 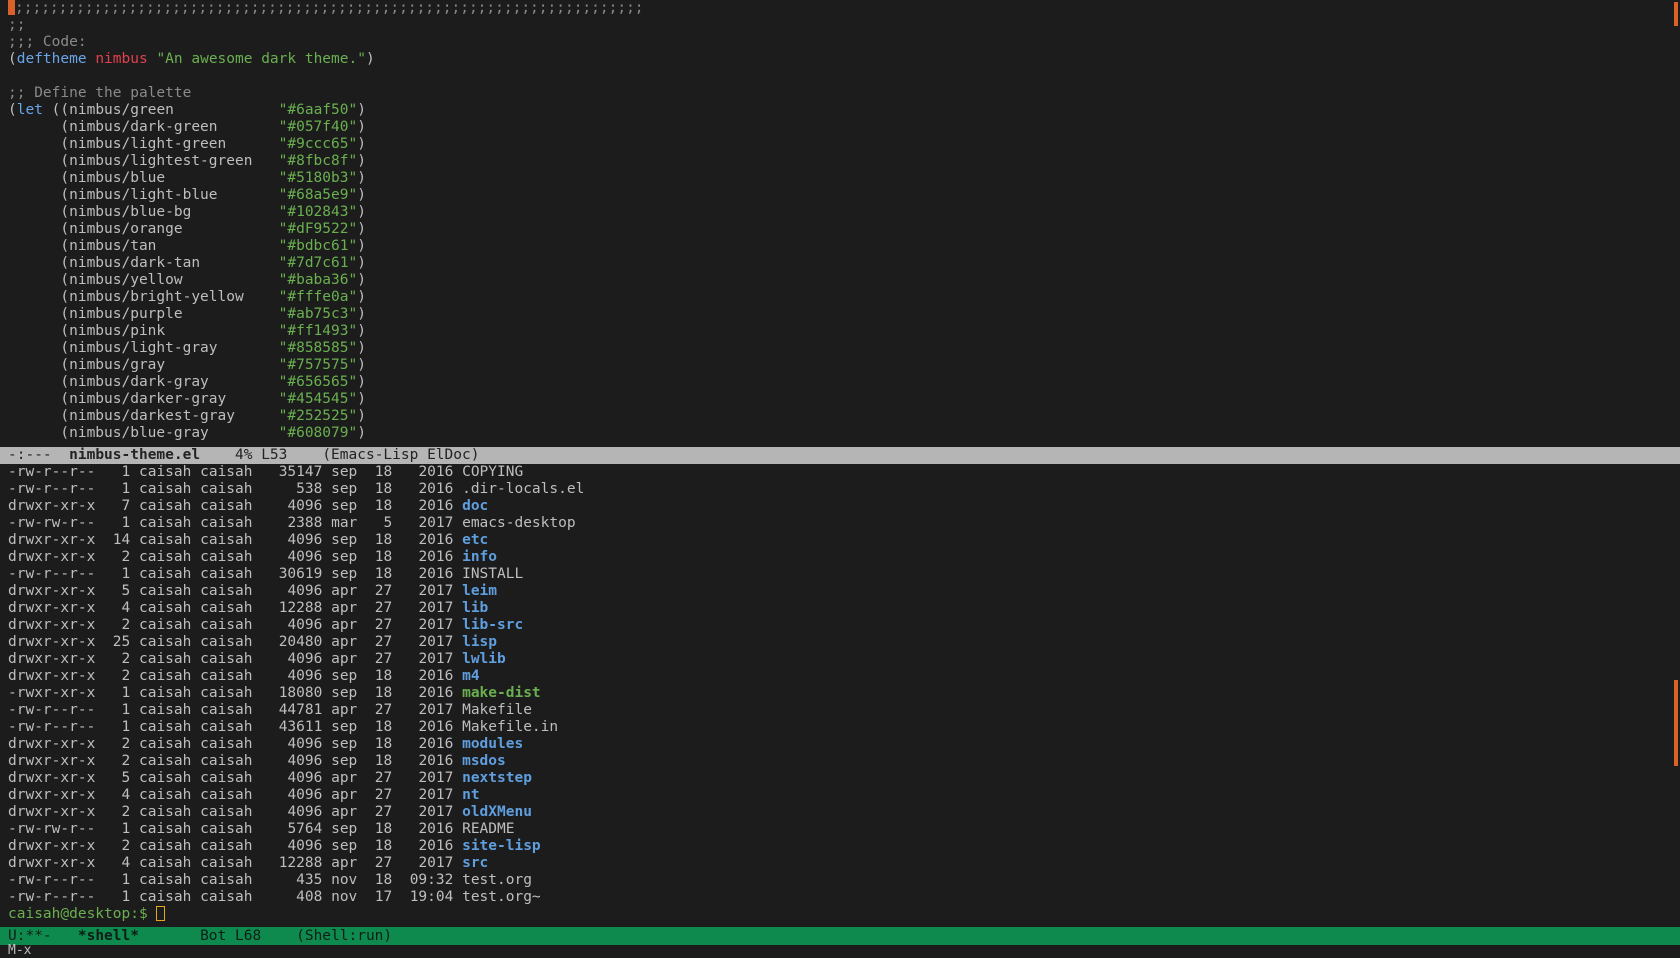 What do you see at coordinates (300, 727) in the screenshot?
I see `ls-size: 43611` at bounding box center [300, 727].